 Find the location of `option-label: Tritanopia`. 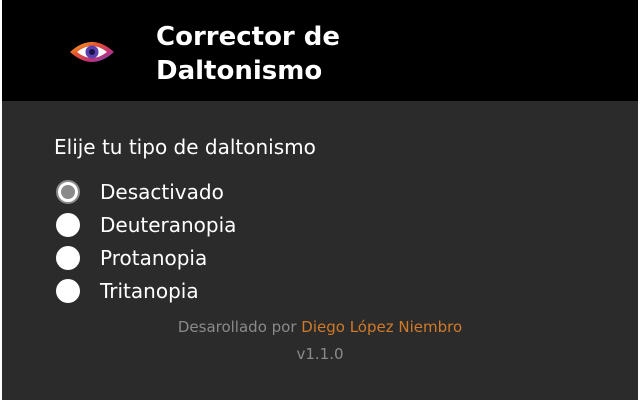

option-label: Tritanopia is located at coordinates (149, 290).